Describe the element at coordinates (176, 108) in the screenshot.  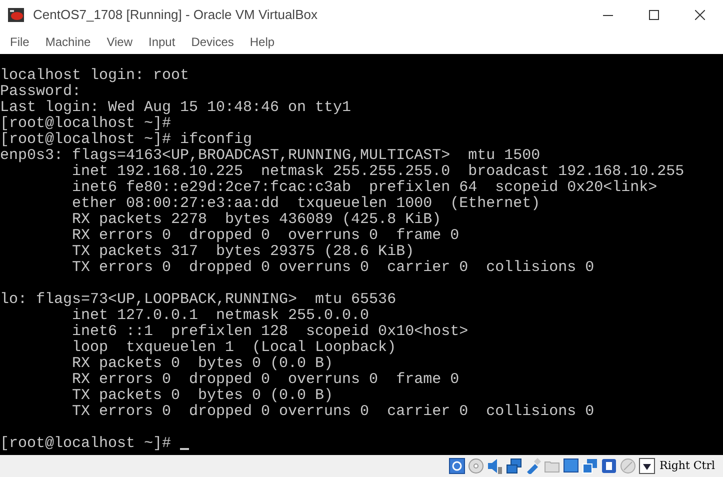
I see `terminal-line: Last login: Wed Aug 15 10:48:46 on tty1` at that location.